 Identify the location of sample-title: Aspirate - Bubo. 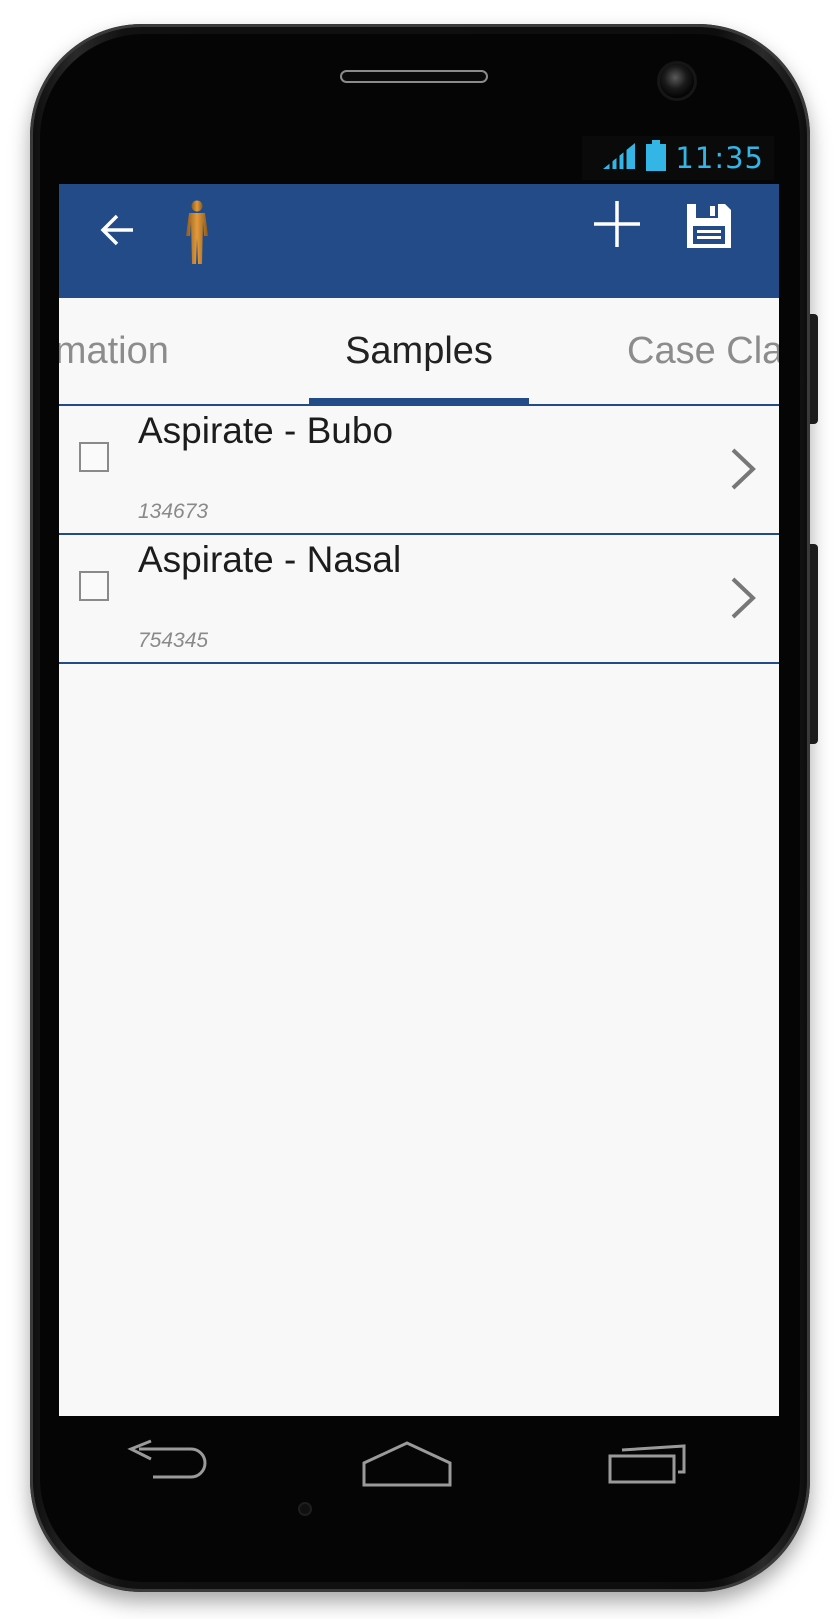
(266, 430).